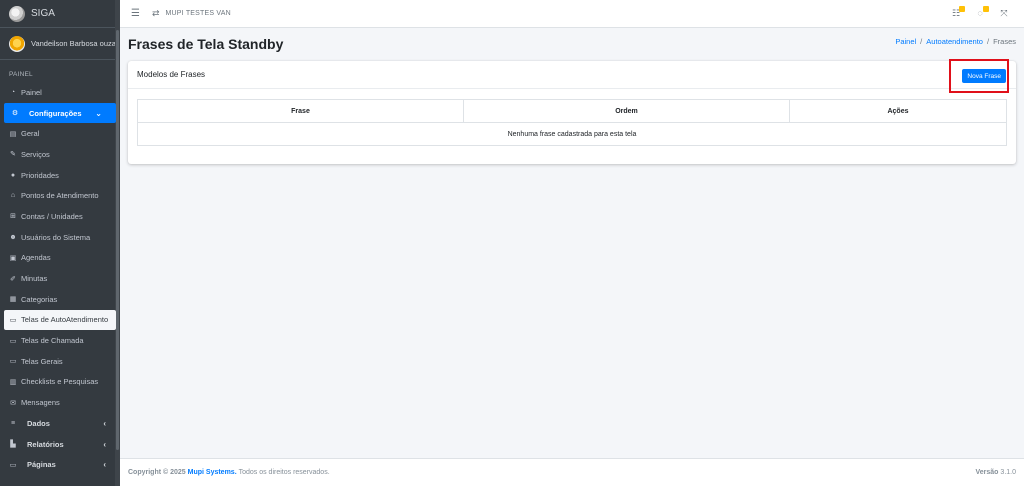  Describe the element at coordinates (157, 472) in the screenshot. I see `copyright-text: Copyright © 2025` at that location.